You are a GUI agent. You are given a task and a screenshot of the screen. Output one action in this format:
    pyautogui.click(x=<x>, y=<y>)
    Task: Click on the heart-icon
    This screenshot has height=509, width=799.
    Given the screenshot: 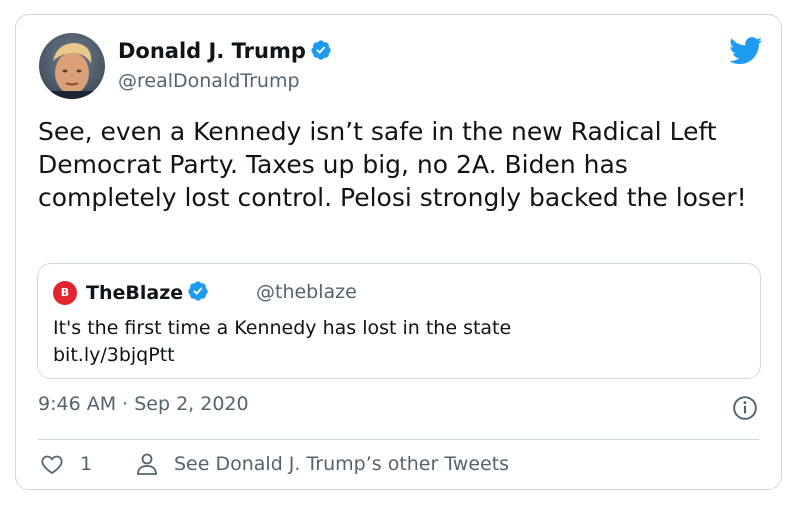 What is the action you would take?
    pyautogui.click(x=52, y=465)
    